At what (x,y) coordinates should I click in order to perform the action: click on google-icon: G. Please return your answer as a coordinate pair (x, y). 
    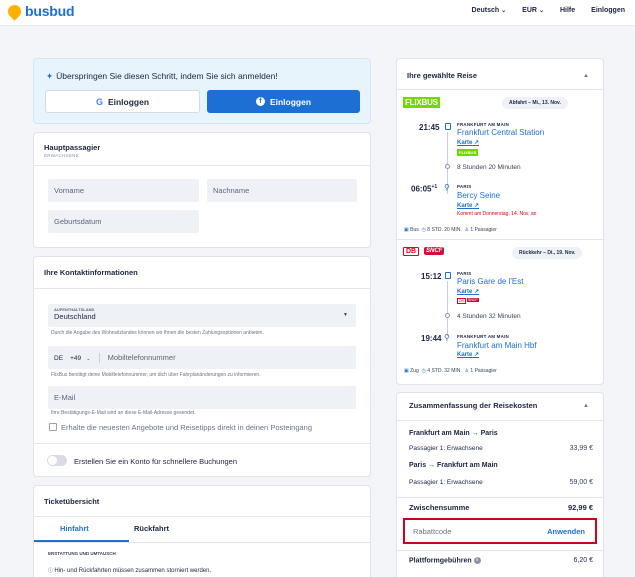
    Looking at the image, I should click on (99, 101).